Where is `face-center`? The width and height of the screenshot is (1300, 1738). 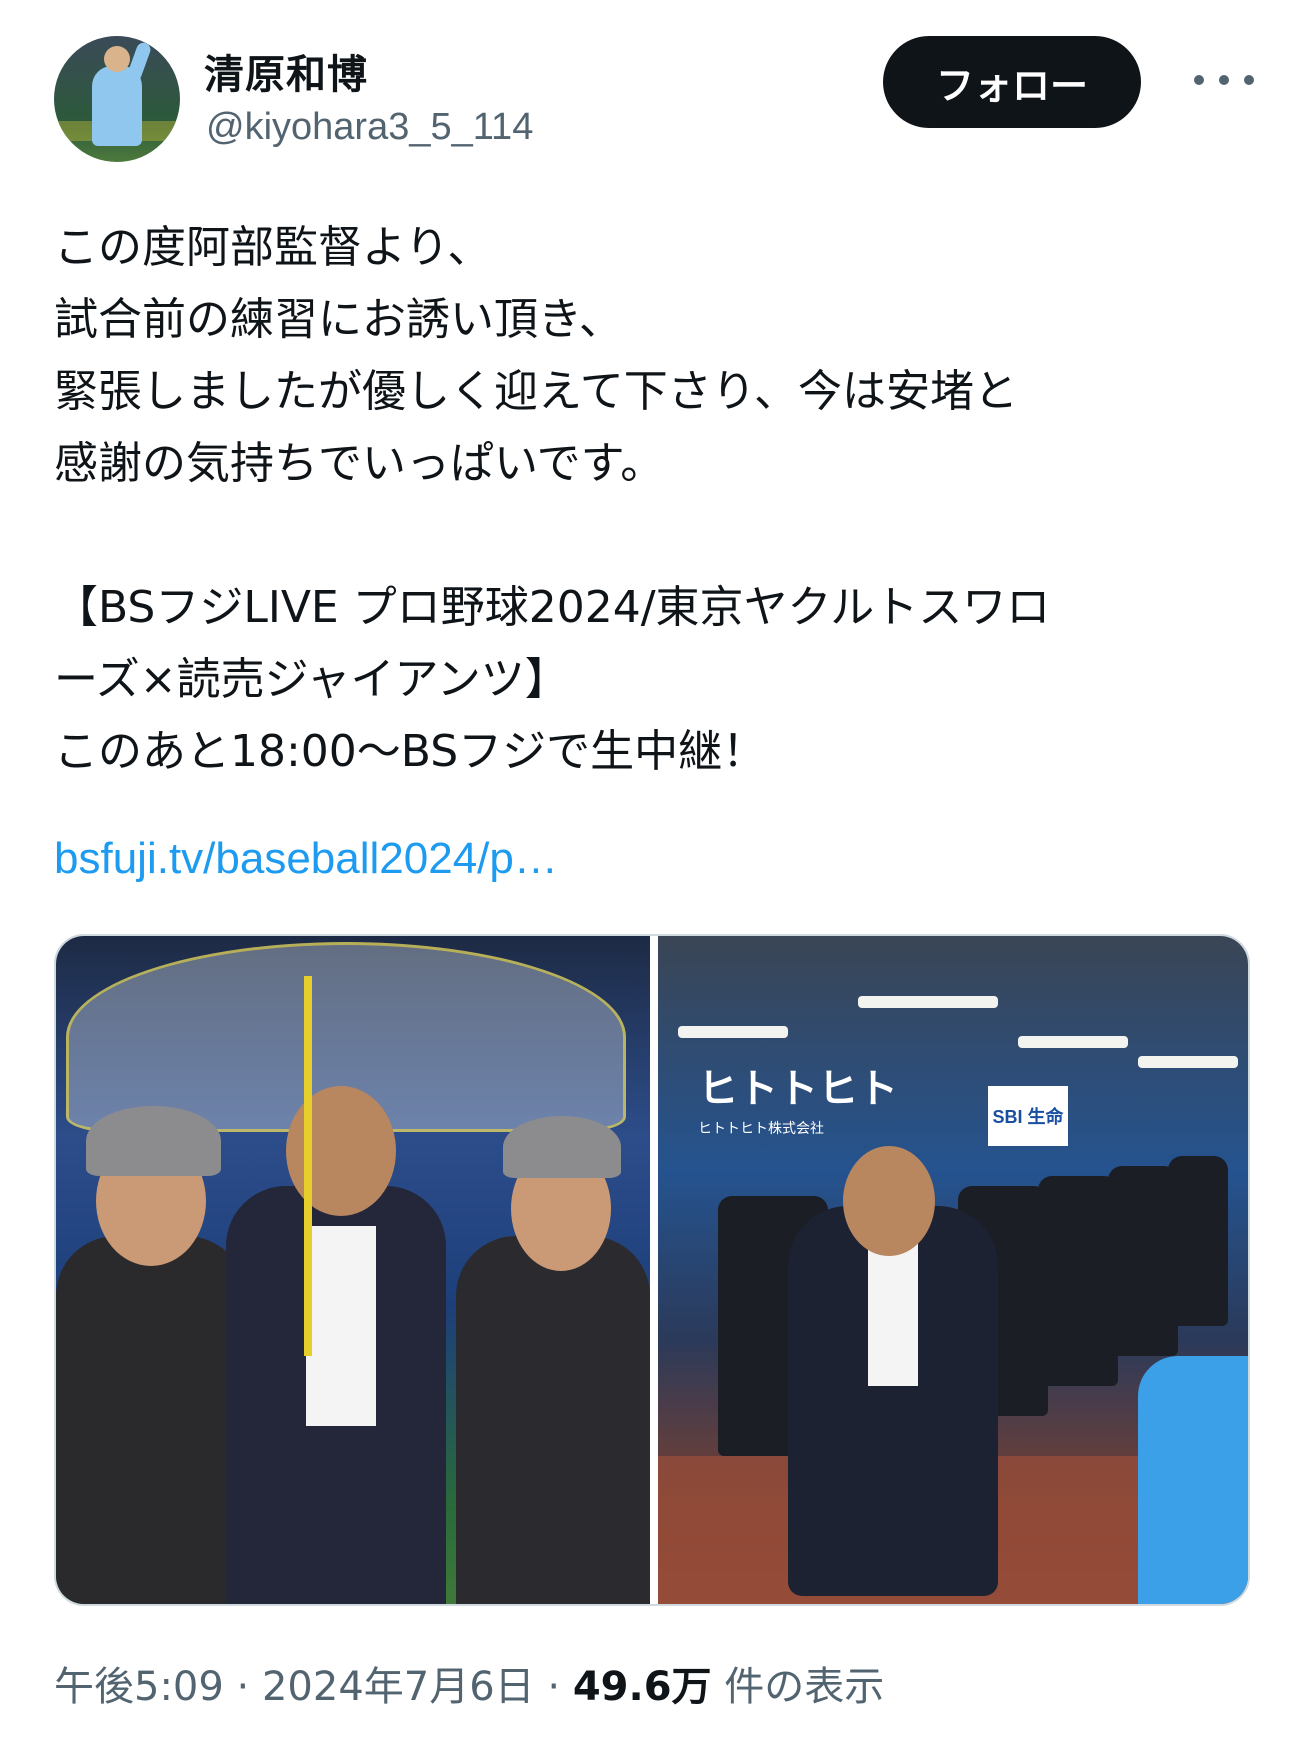 face-center is located at coordinates (341, 1151).